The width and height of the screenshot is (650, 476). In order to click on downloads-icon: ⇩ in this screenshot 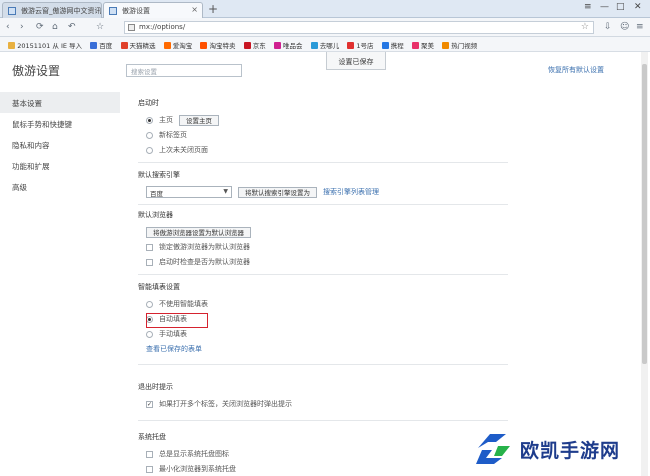, I will do `click(608, 27)`.